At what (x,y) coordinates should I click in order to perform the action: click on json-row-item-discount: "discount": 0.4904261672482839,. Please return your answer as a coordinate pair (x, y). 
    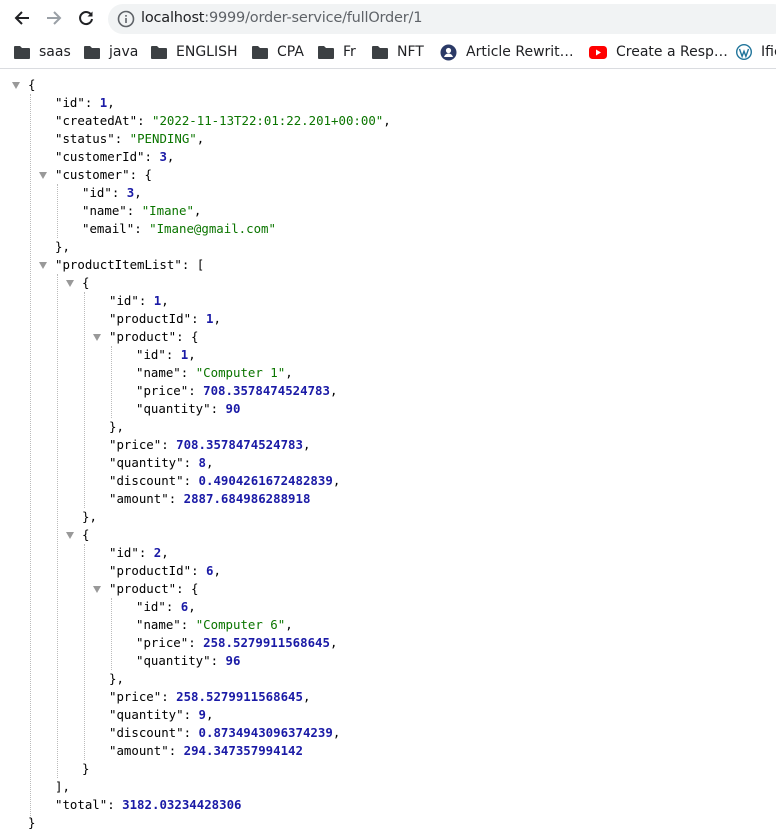
    Looking at the image, I should click on (225, 480).